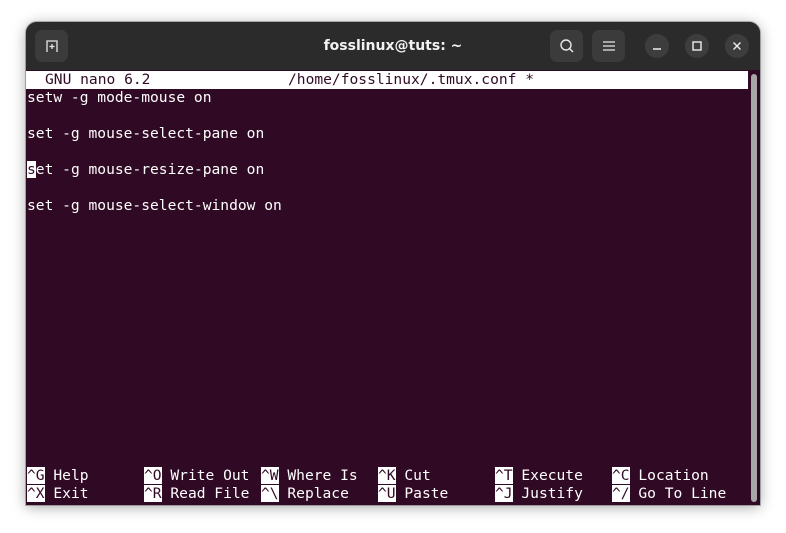  I want to click on editor-line-7: set -g mouse-select-window on, so click(154, 206).